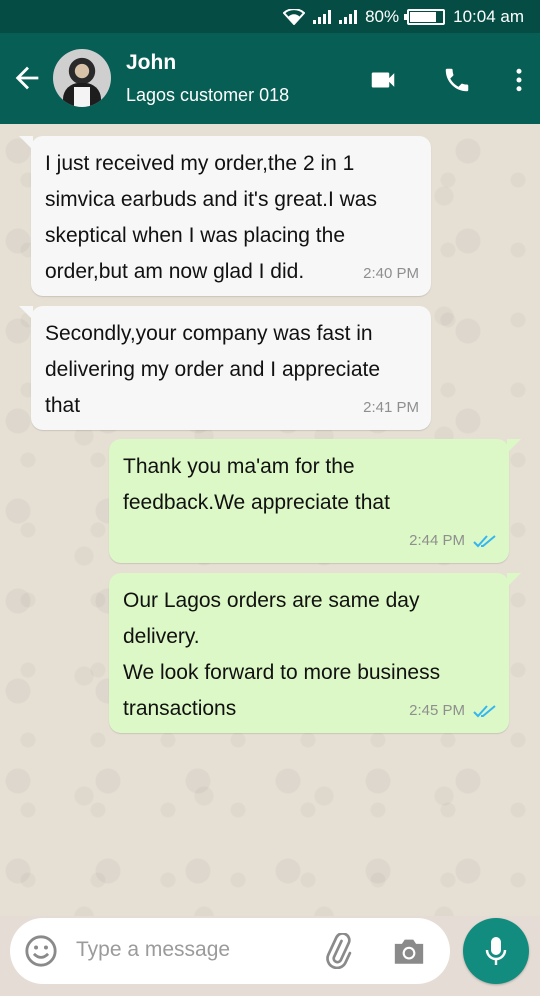 This screenshot has width=540, height=996. What do you see at coordinates (409, 951) in the screenshot?
I see `camera-icon` at bounding box center [409, 951].